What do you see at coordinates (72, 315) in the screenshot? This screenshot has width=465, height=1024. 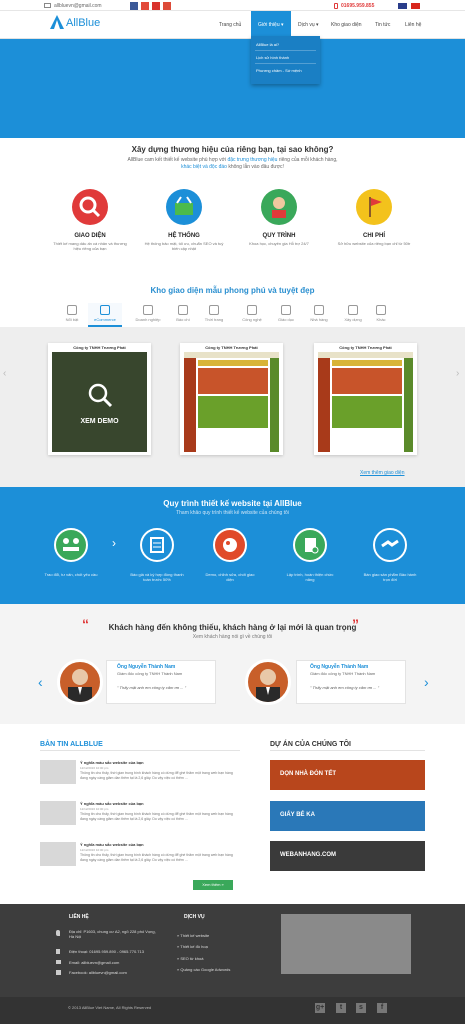 I see `tab-featured: Nổi bật` at bounding box center [72, 315].